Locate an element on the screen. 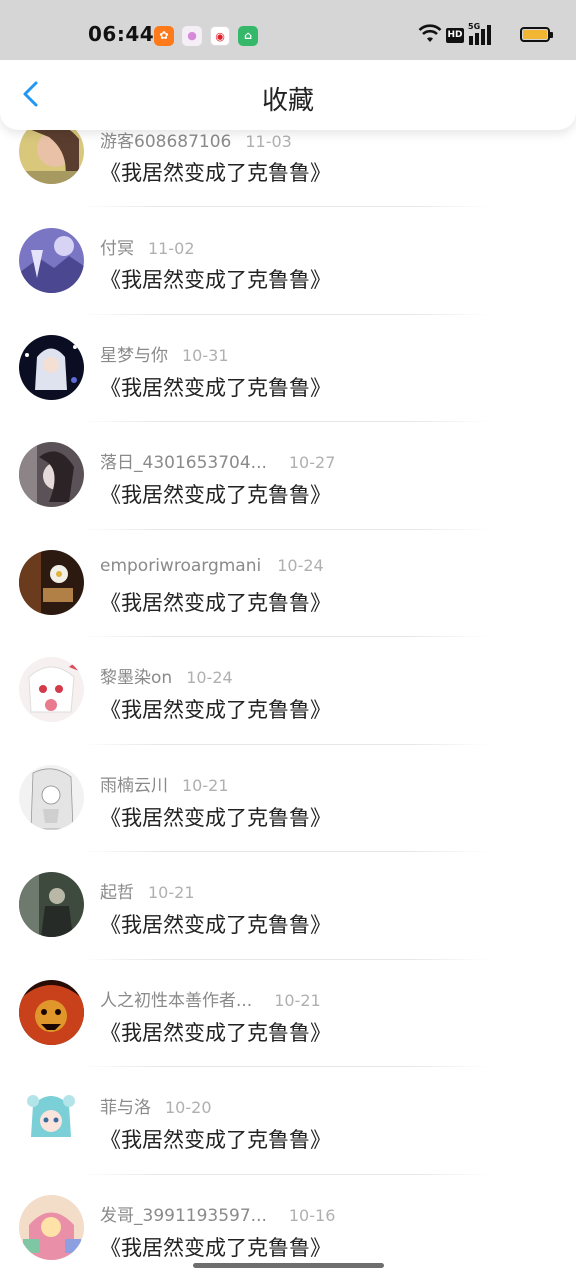 The width and height of the screenshot is (576, 1282). username: 付冥 is located at coordinates (117, 249).